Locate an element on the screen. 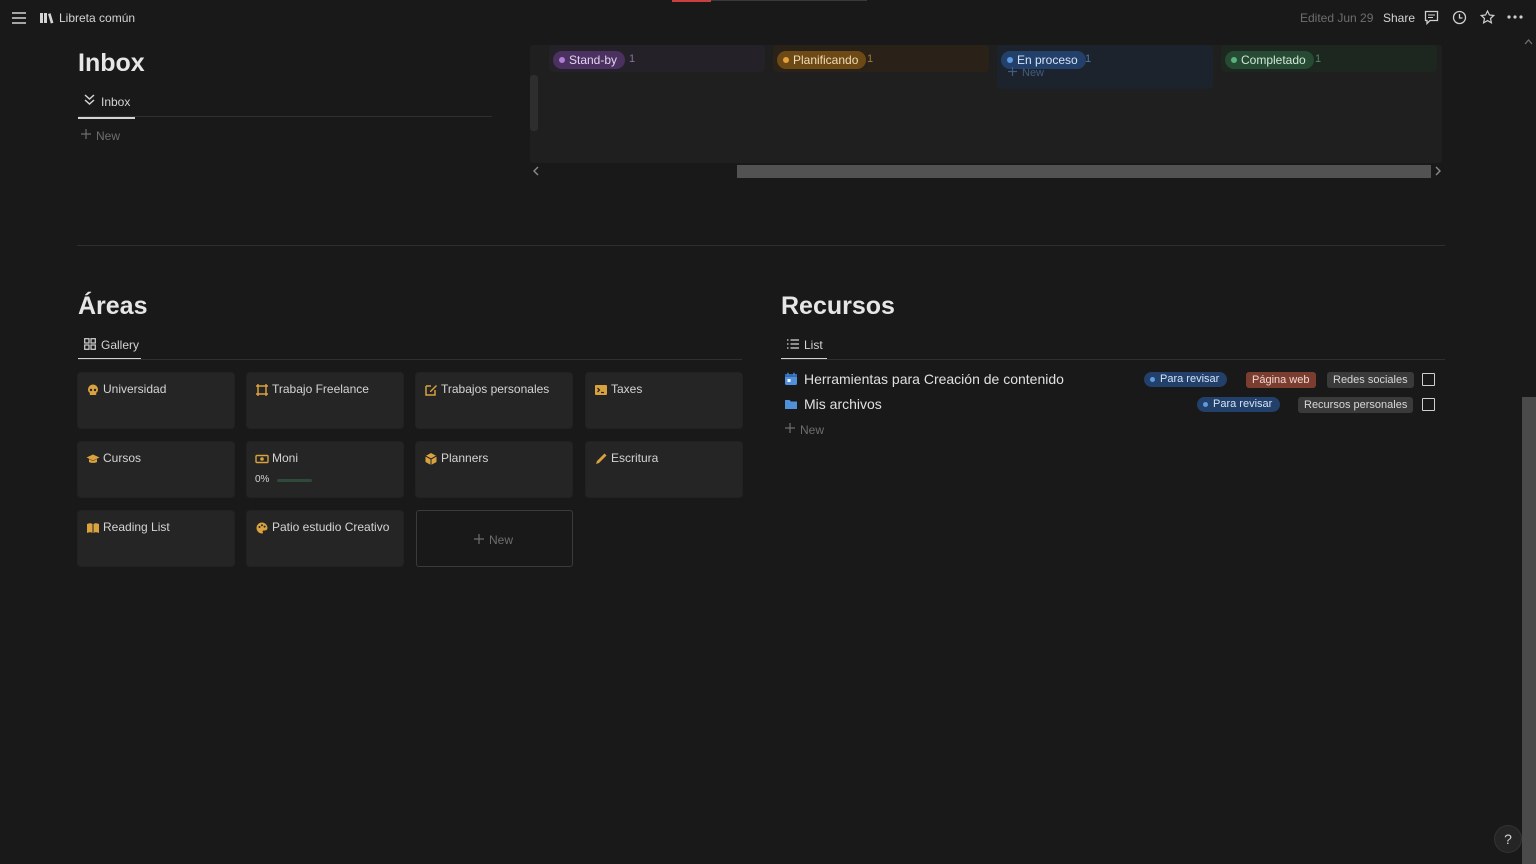 Image resolution: width=1536 pixels, height=864 pixels. board-column-completado: Completado 1 is located at coordinates (1329, 58).